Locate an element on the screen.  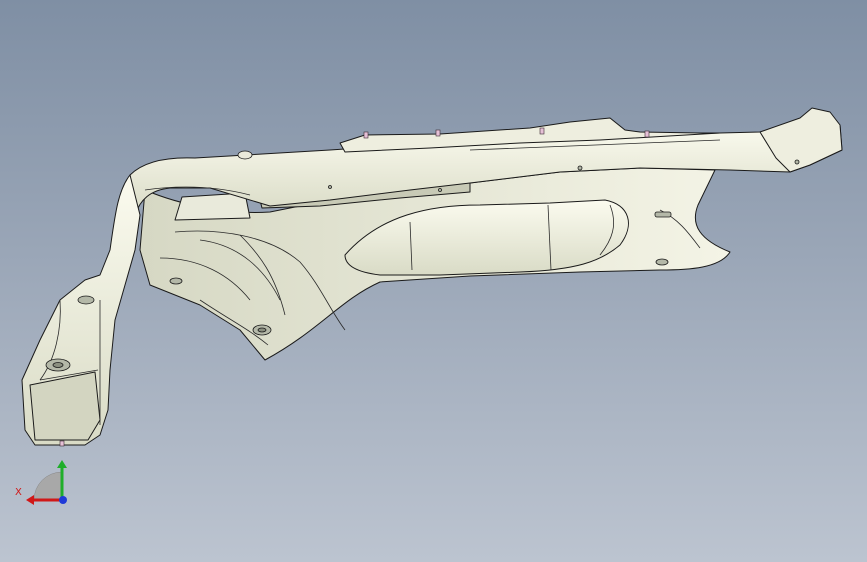
slot is located at coordinates (663, 214).